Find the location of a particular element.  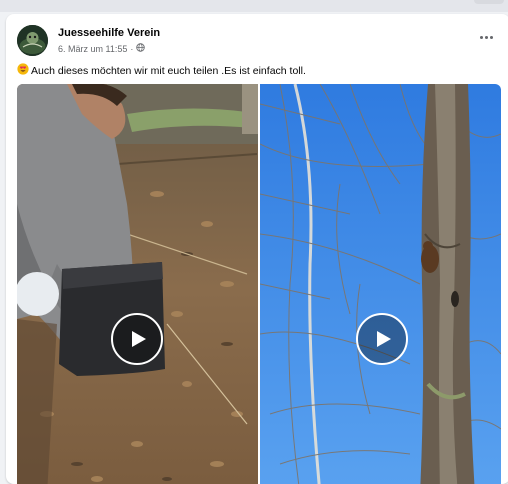

post-meta: 6. März um 11:55 · is located at coordinates (102, 48).